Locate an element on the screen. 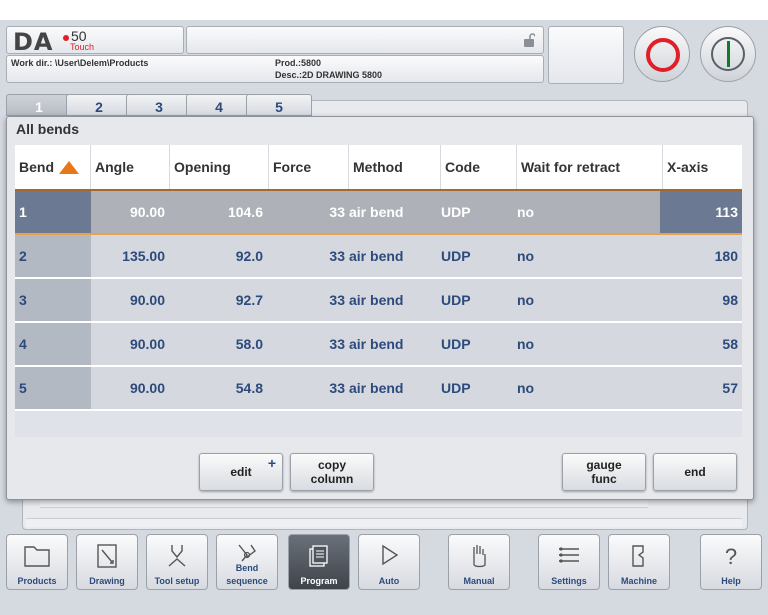 This screenshot has height=615, width=768. tab-step-2: 2 is located at coordinates (99, 105).